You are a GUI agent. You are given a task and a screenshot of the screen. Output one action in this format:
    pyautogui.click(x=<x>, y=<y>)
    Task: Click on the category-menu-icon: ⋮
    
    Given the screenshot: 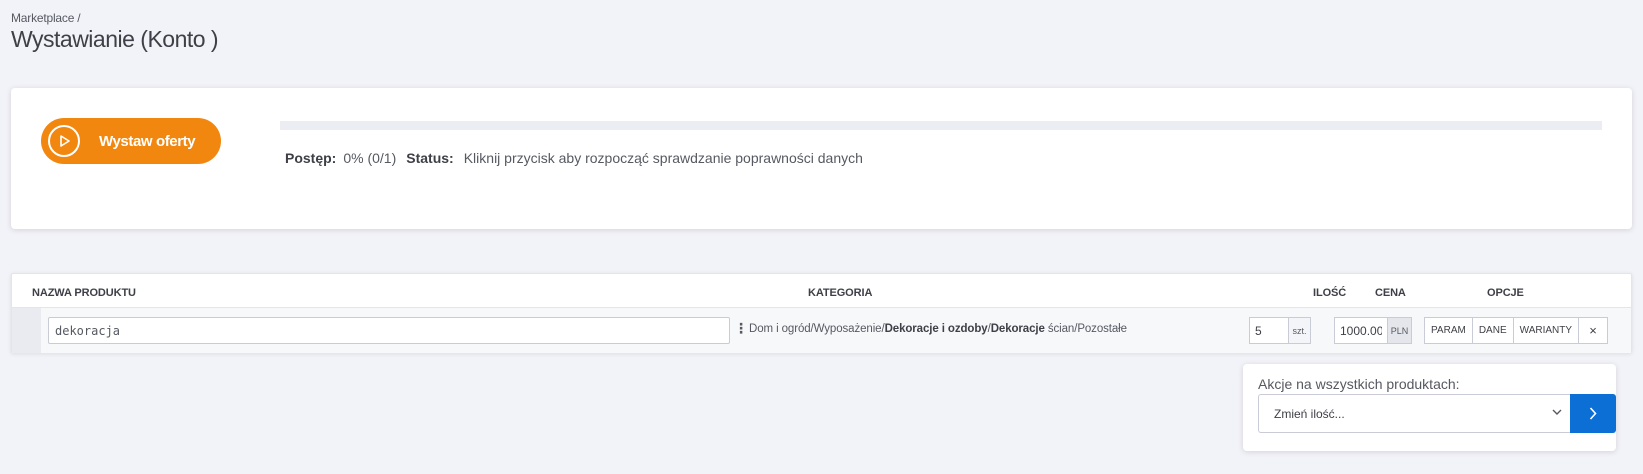 What is the action you would take?
    pyautogui.click(x=741, y=328)
    